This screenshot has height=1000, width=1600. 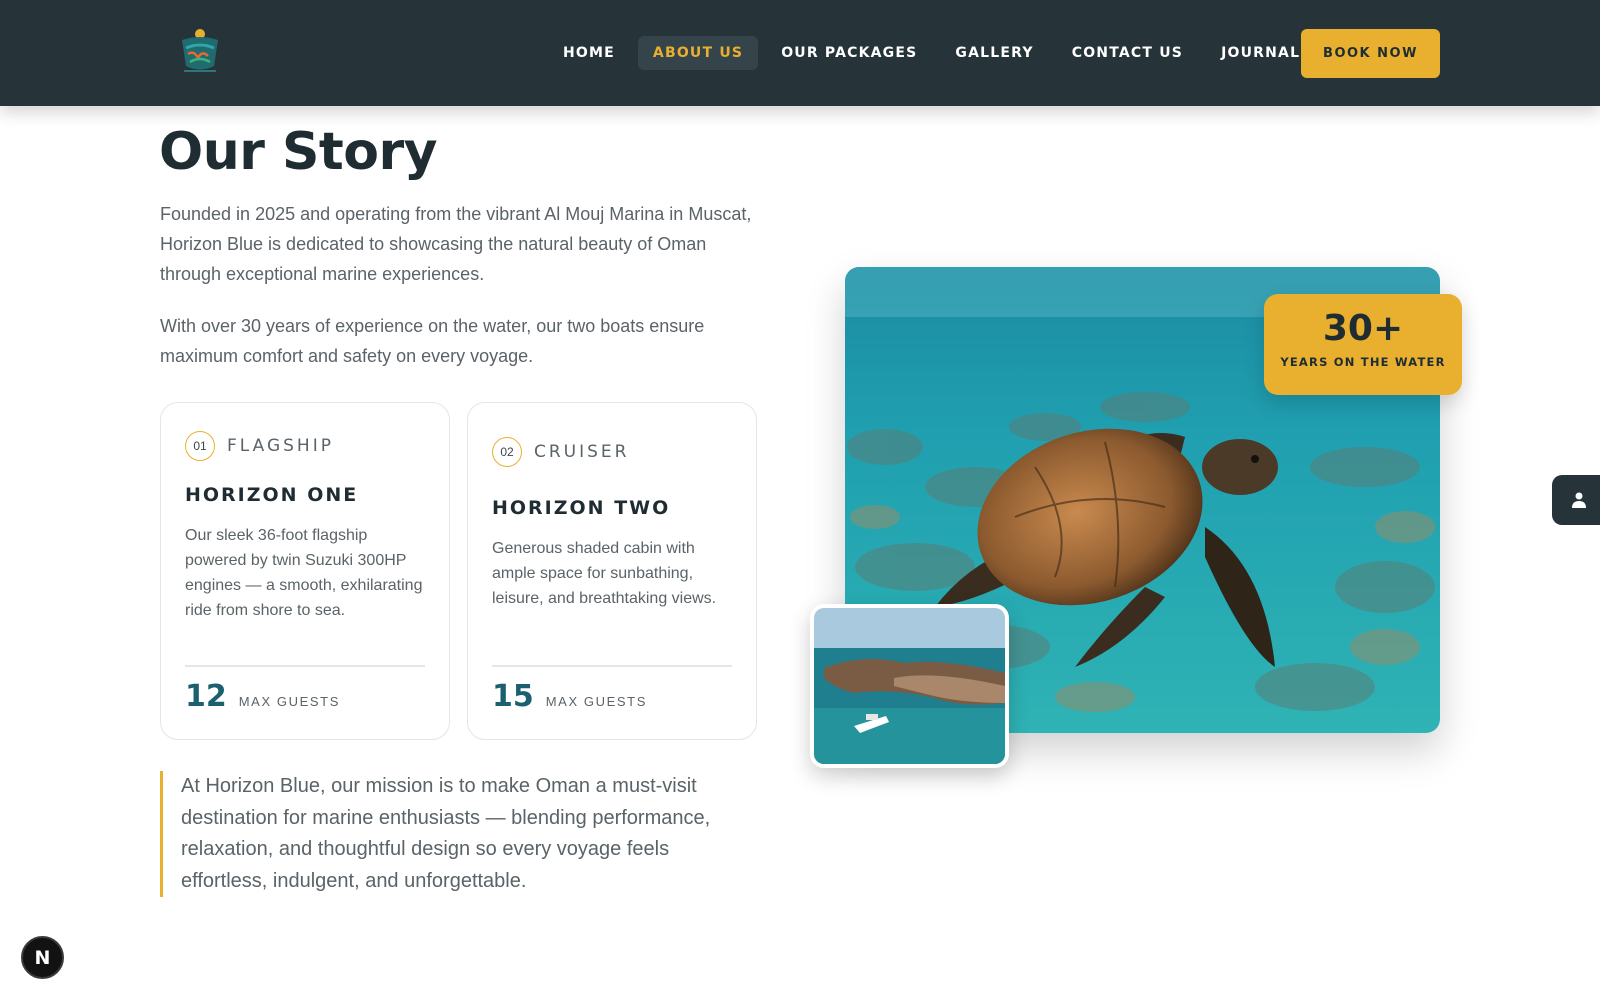 What do you see at coordinates (200, 51) in the screenshot?
I see `logo` at bounding box center [200, 51].